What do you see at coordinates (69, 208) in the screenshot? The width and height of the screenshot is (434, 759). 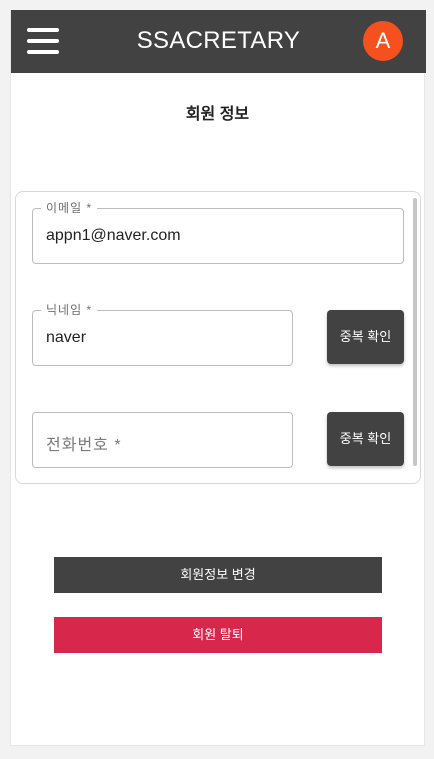 I see `email-label: 이메일 *` at bounding box center [69, 208].